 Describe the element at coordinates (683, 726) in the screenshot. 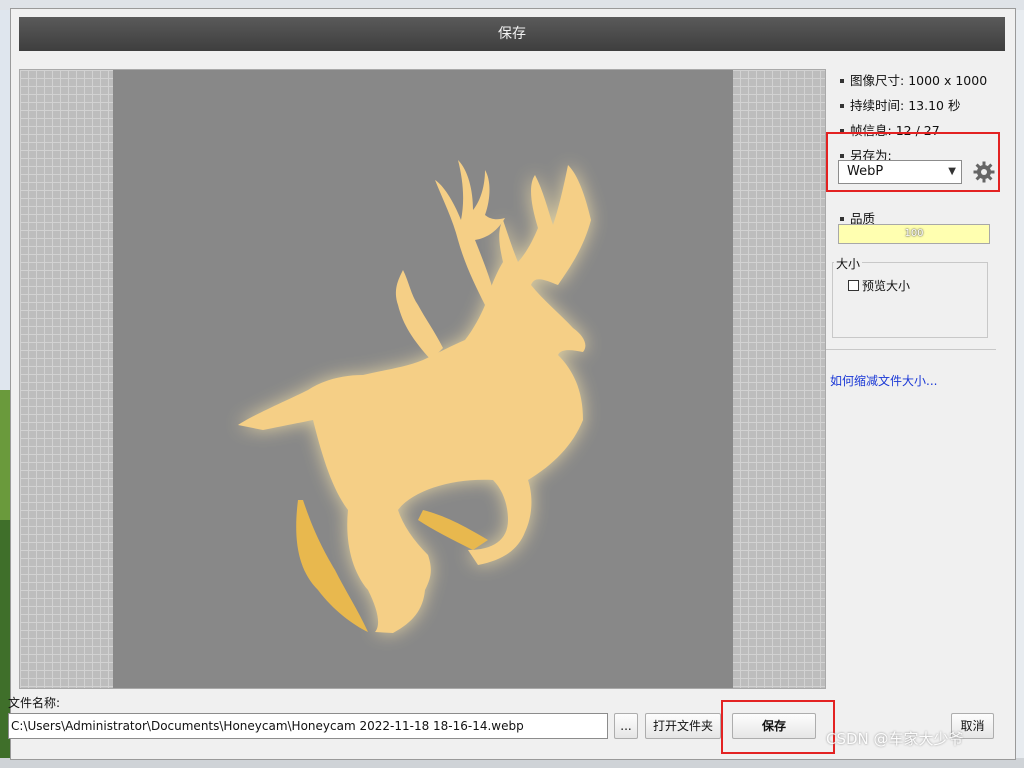

I see `open-folder-button: 打开文件夹` at that location.